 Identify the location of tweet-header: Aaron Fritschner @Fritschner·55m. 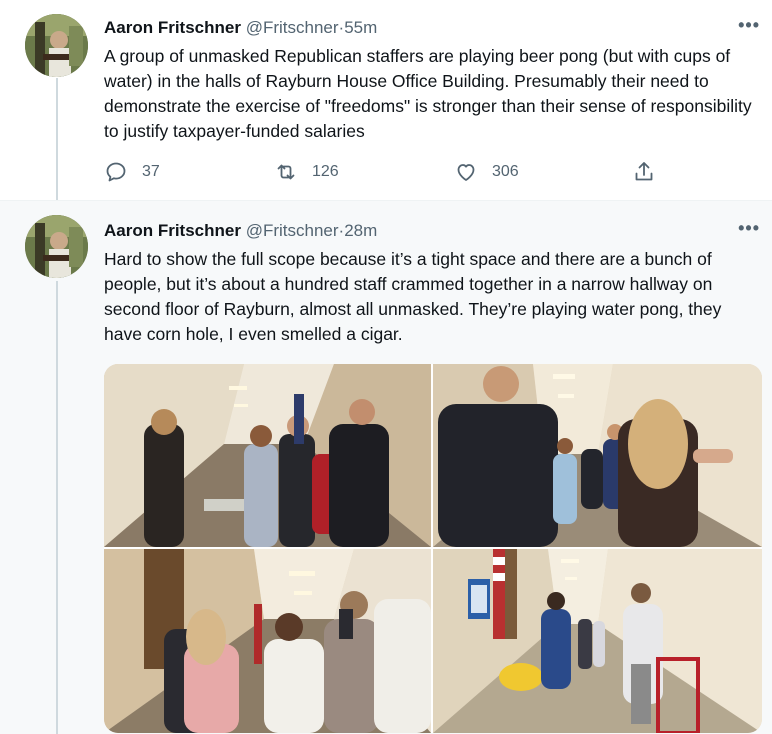
(240, 28).